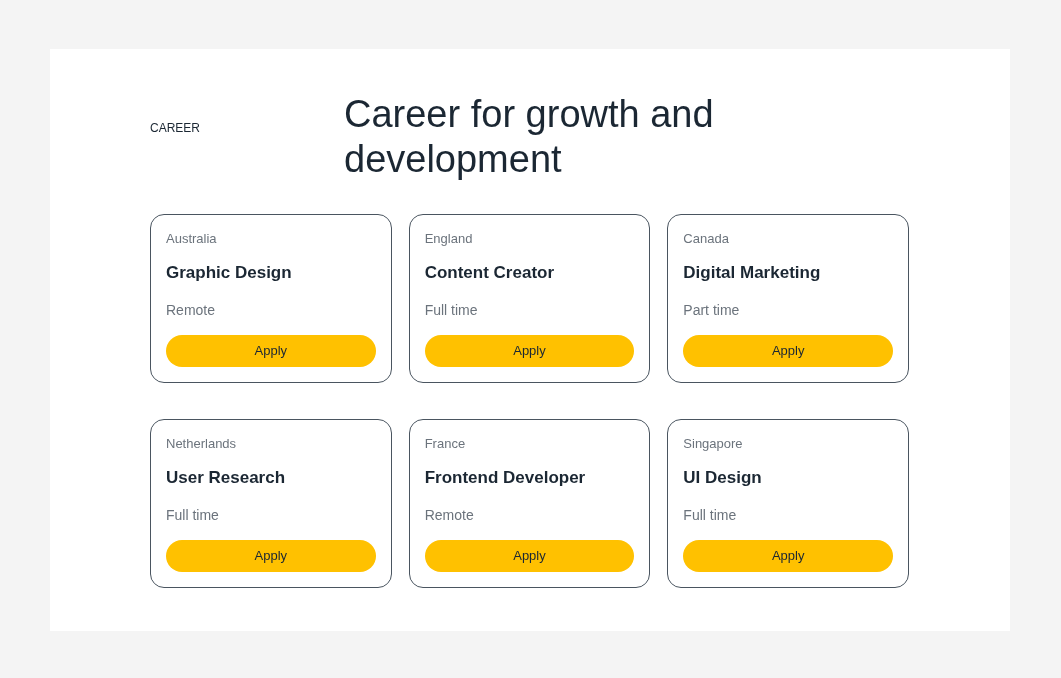 The height and width of the screenshot is (678, 1061). What do you see at coordinates (713, 444) in the screenshot?
I see `job-location: Singapore` at bounding box center [713, 444].